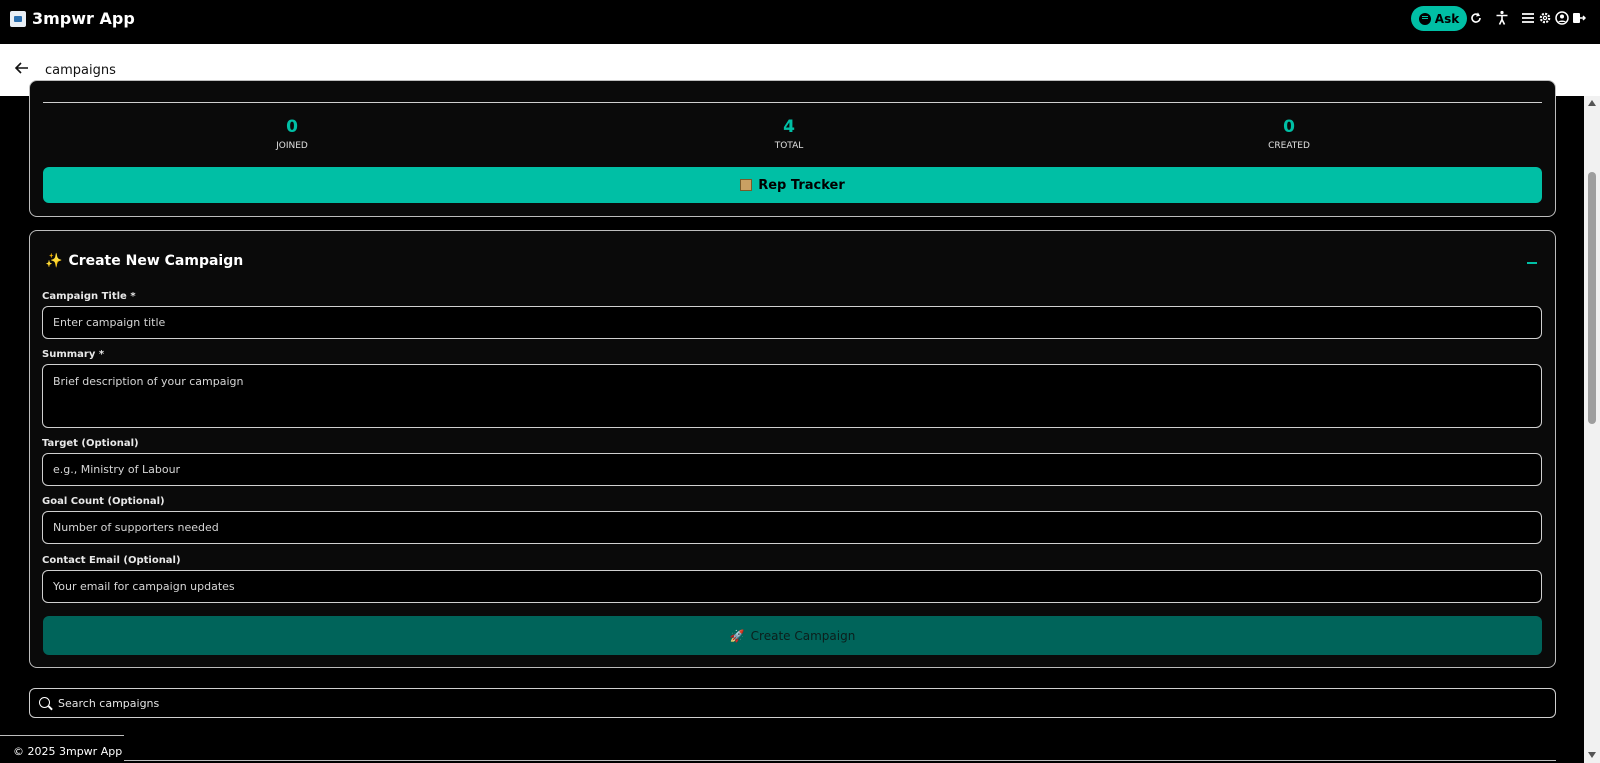 This screenshot has height=763, width=1600. What do you see at coordinates (292, 127) in the screenshot?
I see `stat-joined-value: 0` at bounding box center [292, 127].